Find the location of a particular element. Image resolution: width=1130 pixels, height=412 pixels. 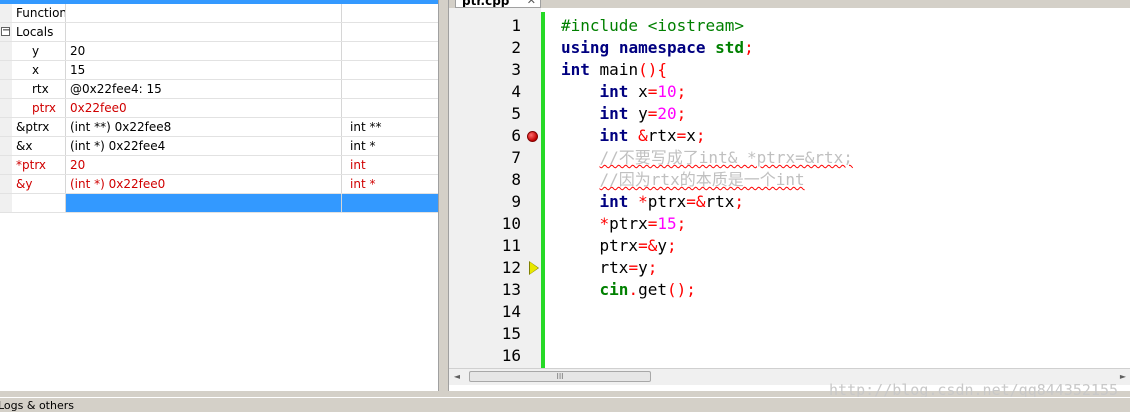

code-line-8: //因为rtx的本质是一个int is located at coordinates (702, 179).